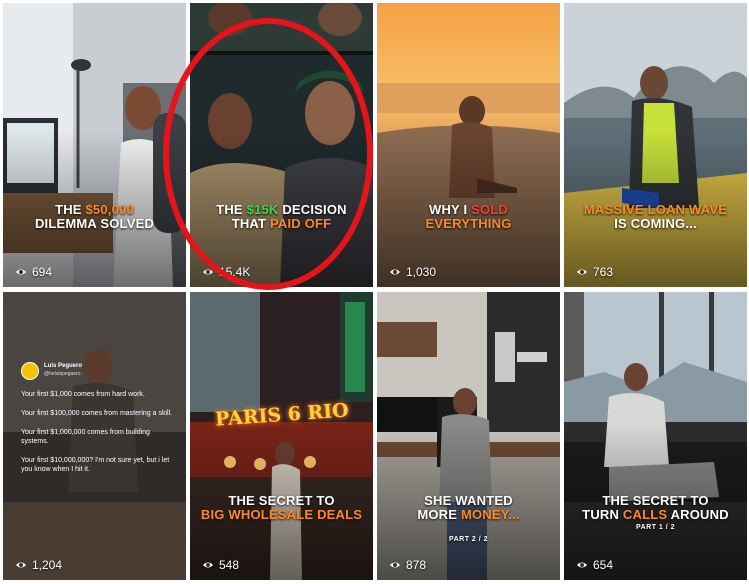 The height and width of the screenshot is (584, 749). What do you see at coordinates (468, 216) in the screenshot?
I see `video-title: WHY I SOLD EVERYTHING` at bounding box center [468, 216].